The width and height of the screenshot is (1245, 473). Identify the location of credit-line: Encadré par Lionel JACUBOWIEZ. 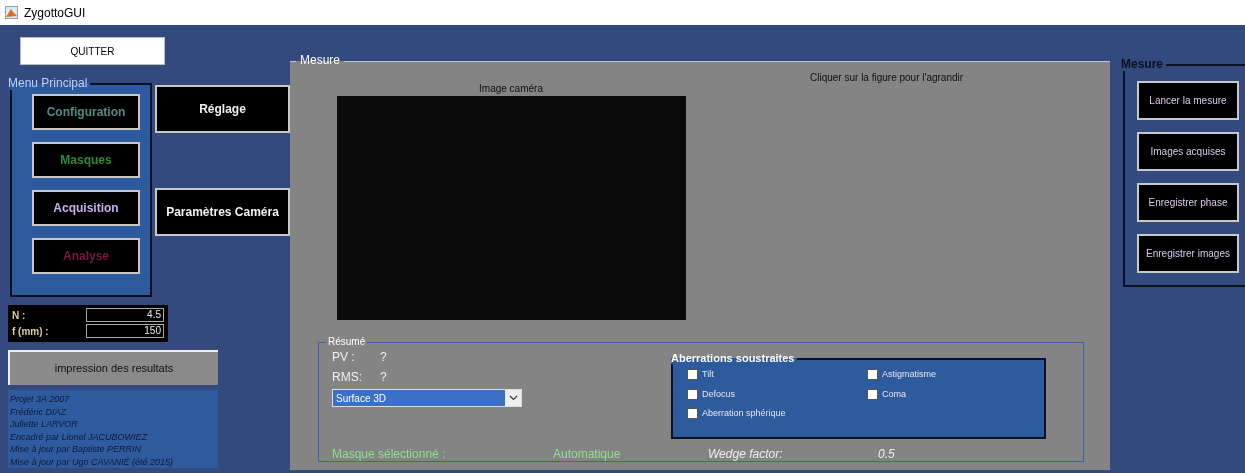
(79, 436).